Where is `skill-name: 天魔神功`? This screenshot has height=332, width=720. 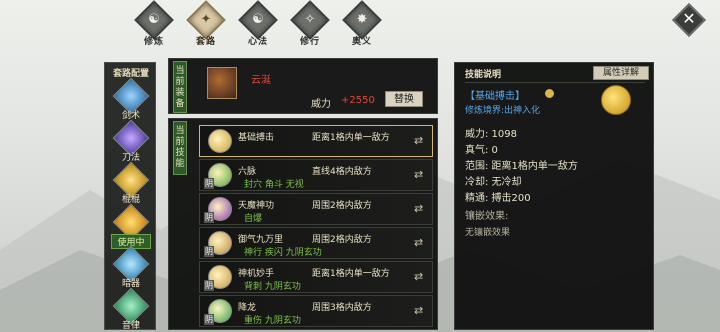
skill-name: 天魔神功 is located at coordinates (256, 206).